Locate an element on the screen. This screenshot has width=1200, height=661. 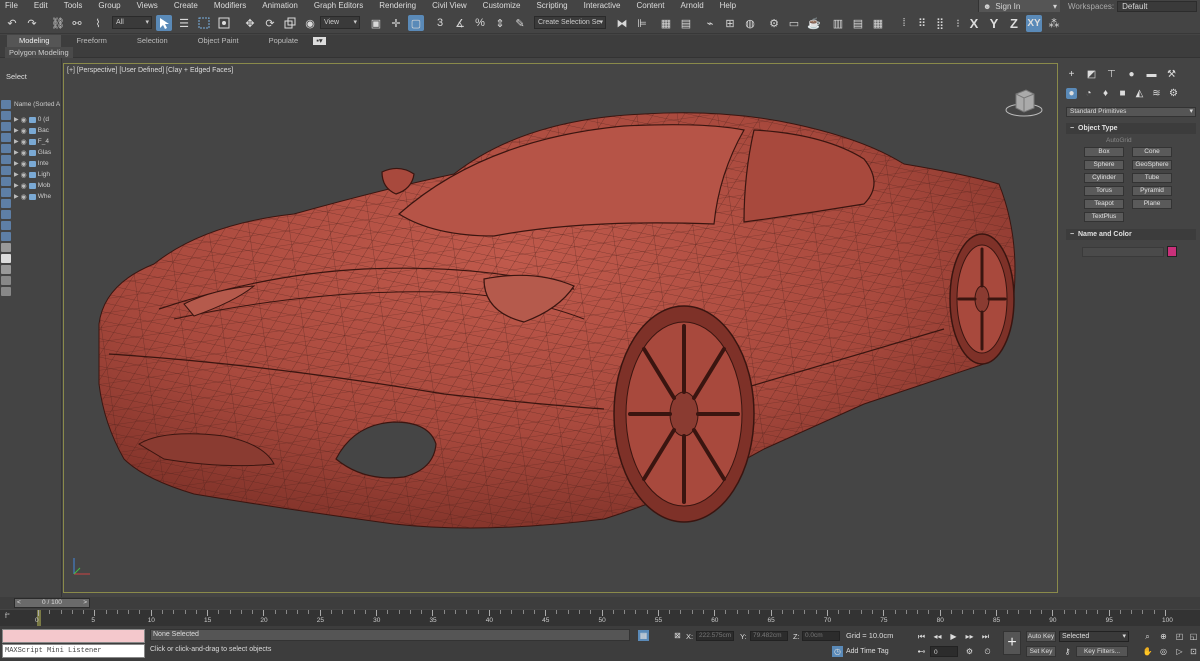
axis-xy-button: XY is located at coordinates (1034, 23).